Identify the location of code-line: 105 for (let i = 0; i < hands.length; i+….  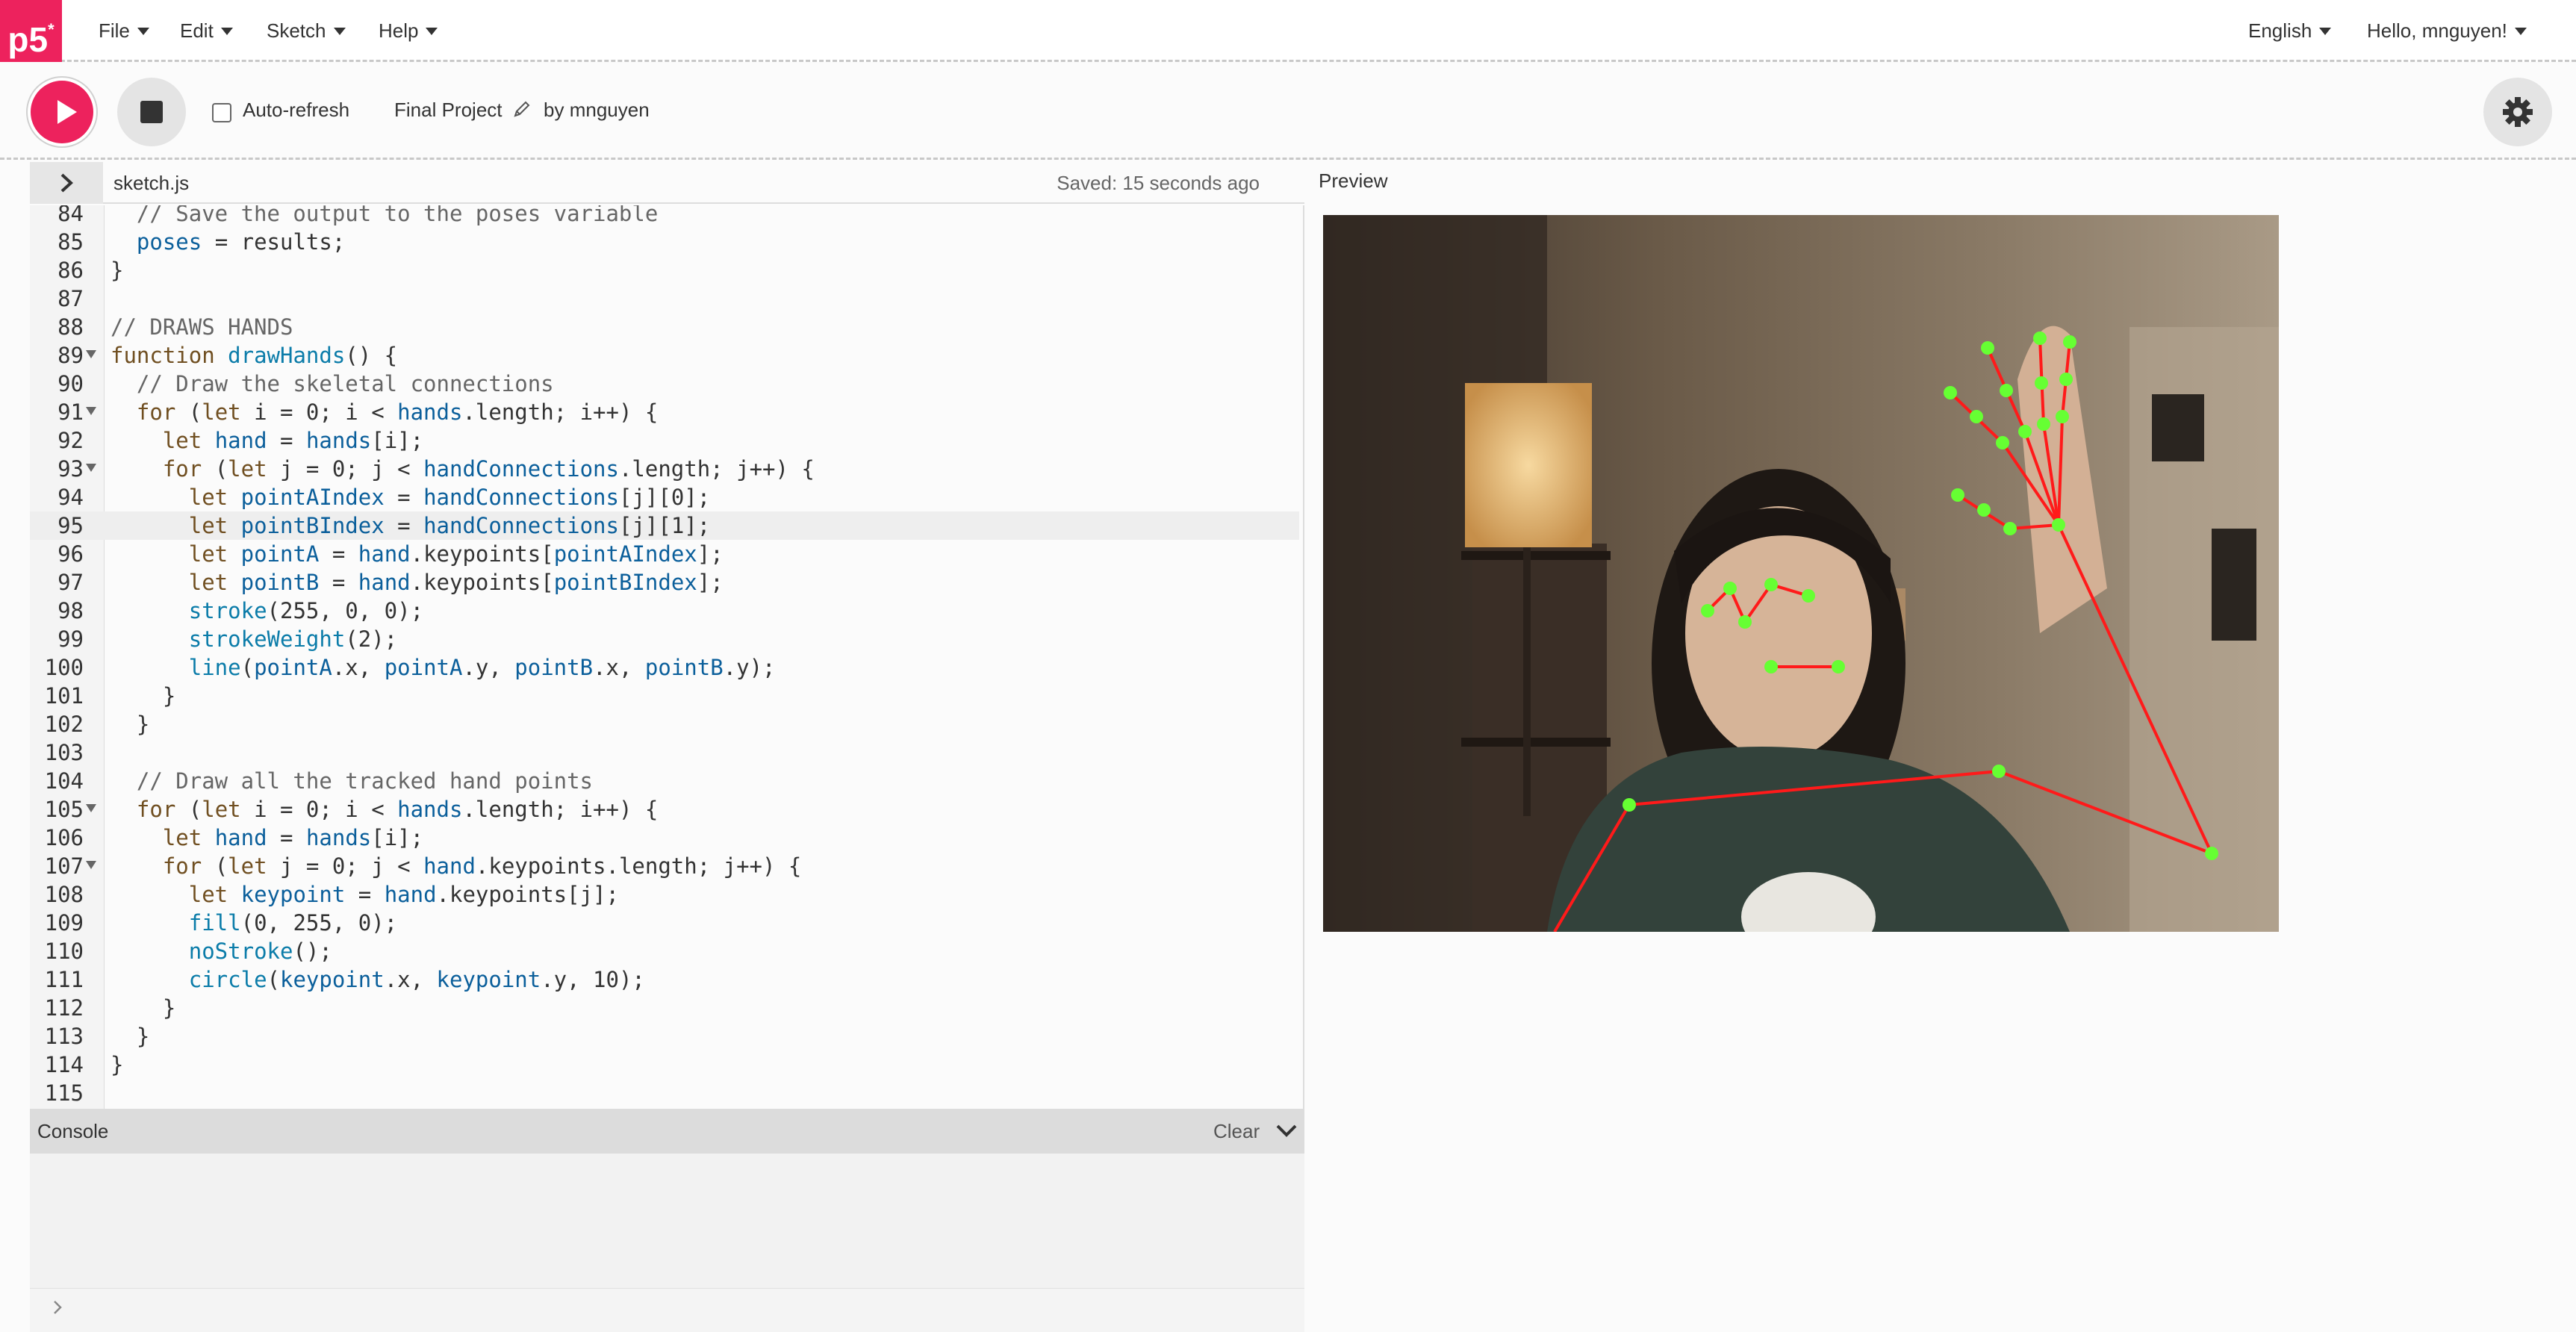
(664, 810).